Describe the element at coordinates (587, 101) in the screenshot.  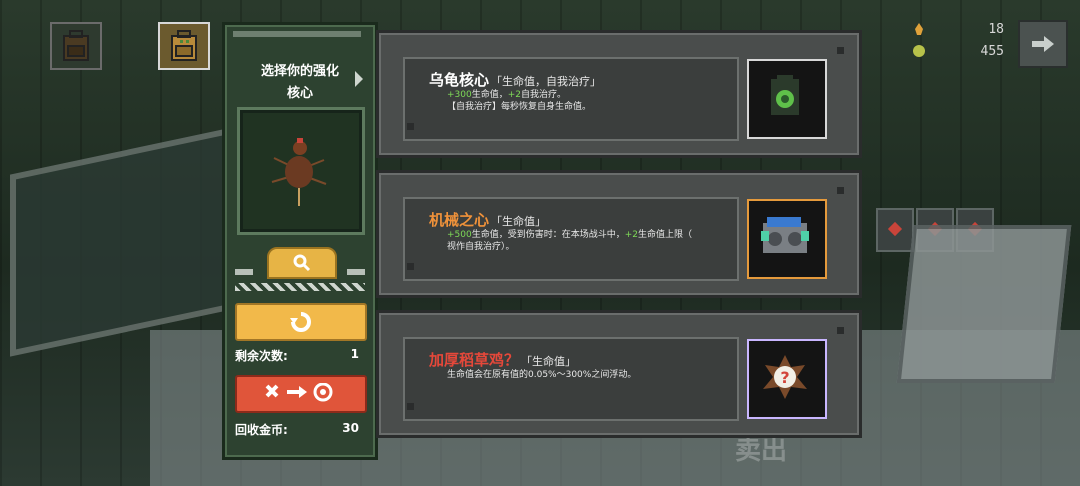
I see `core-description: +300生命值，+2自我治疗。 【自我治疗】每秒恢复自身生命值。` at that location.